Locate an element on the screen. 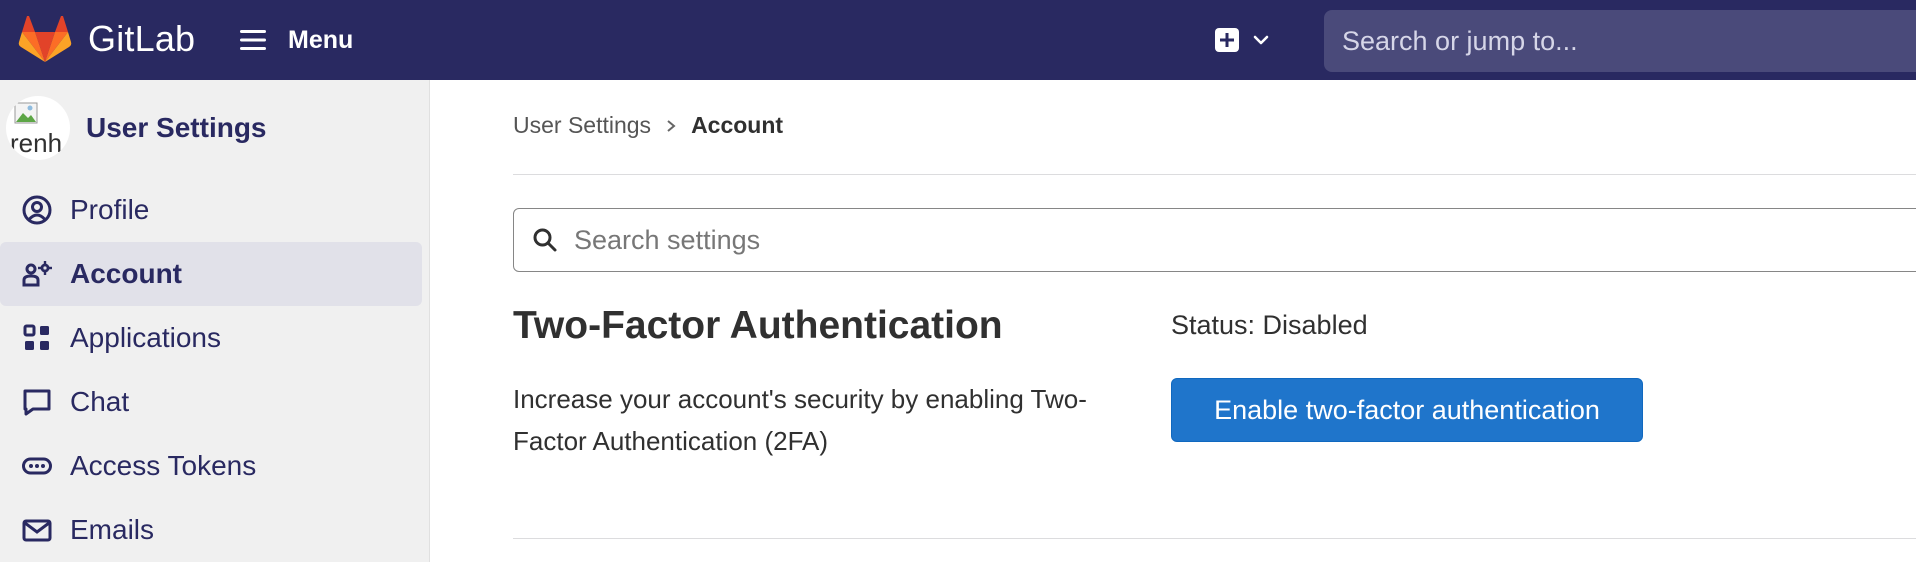 The image size is (1916, 562). breadcrumb-current: Account is located at coordinates (737, 125).